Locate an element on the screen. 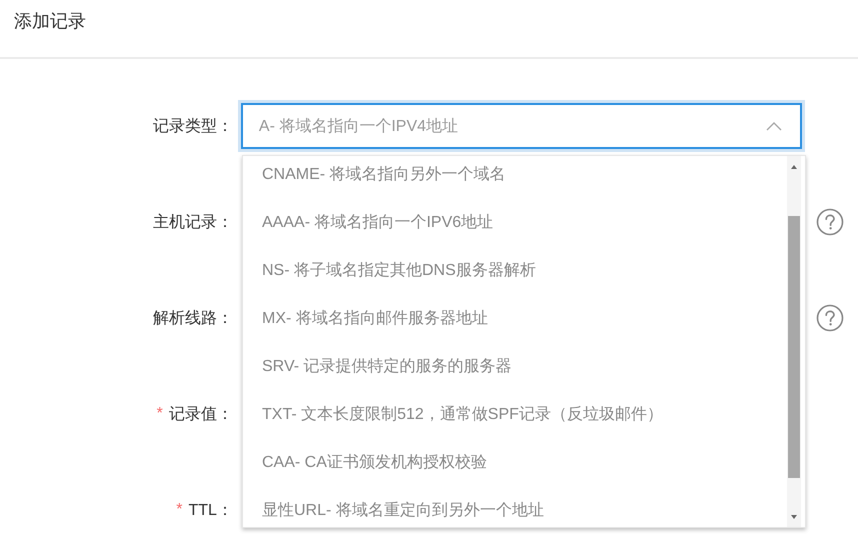  dropdown-option: CAA- CA证书颁发机构授权校验 is located at coordinates (515, 462).